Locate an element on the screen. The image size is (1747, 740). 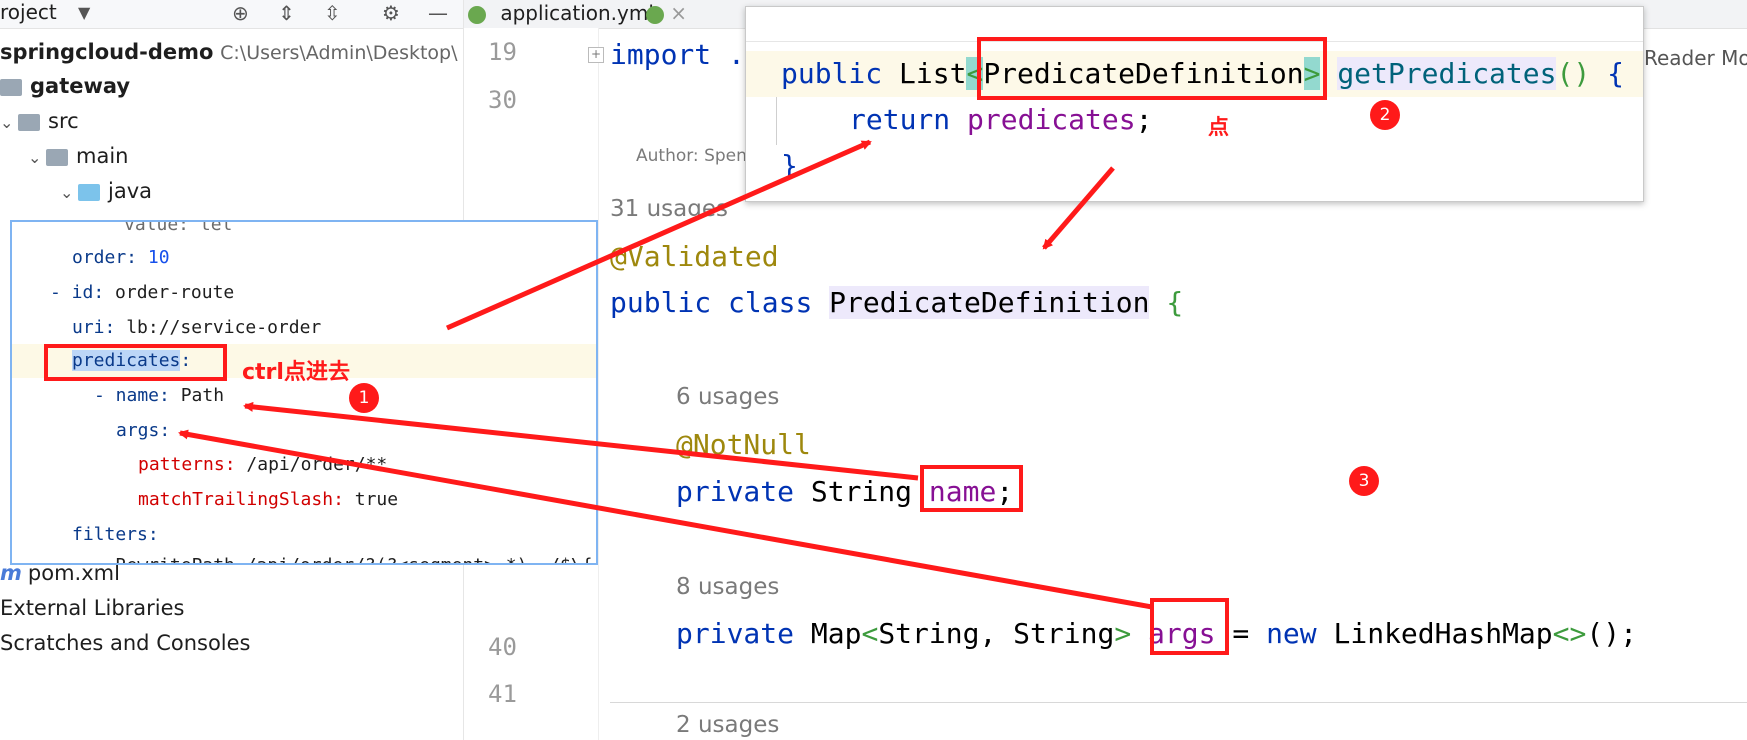
class-declaration: public class PredicateDefinition { is located at coordinates (897, 302).